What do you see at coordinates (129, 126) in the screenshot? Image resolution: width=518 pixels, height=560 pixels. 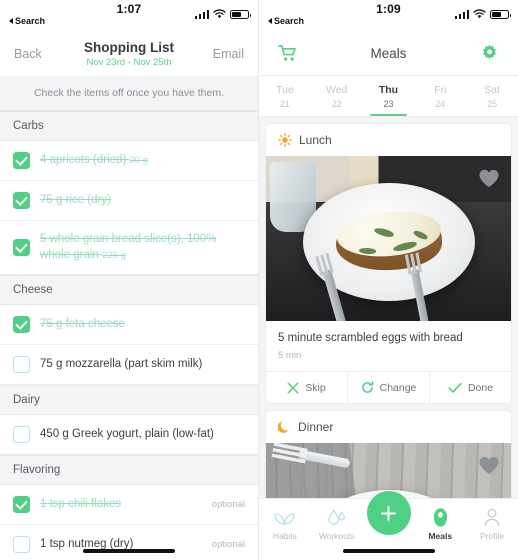 I see `section-header: Carbs` at bounding box center [129, 126].